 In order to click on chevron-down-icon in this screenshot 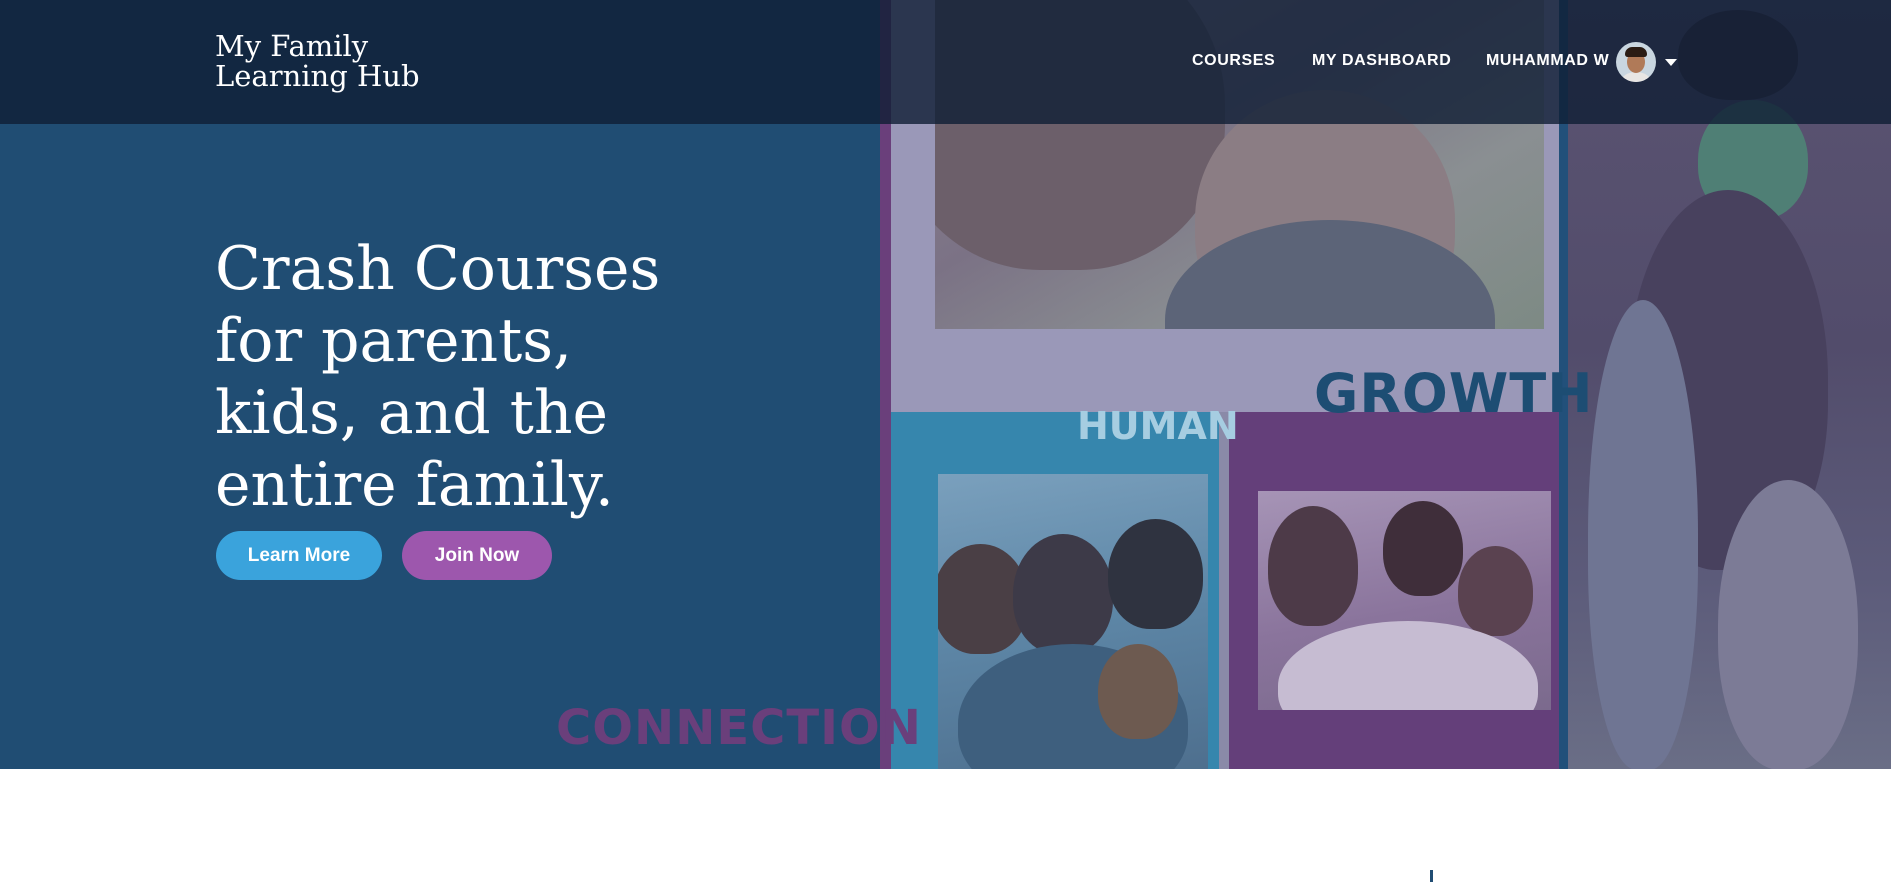, I will do `click(1671, 62)`.